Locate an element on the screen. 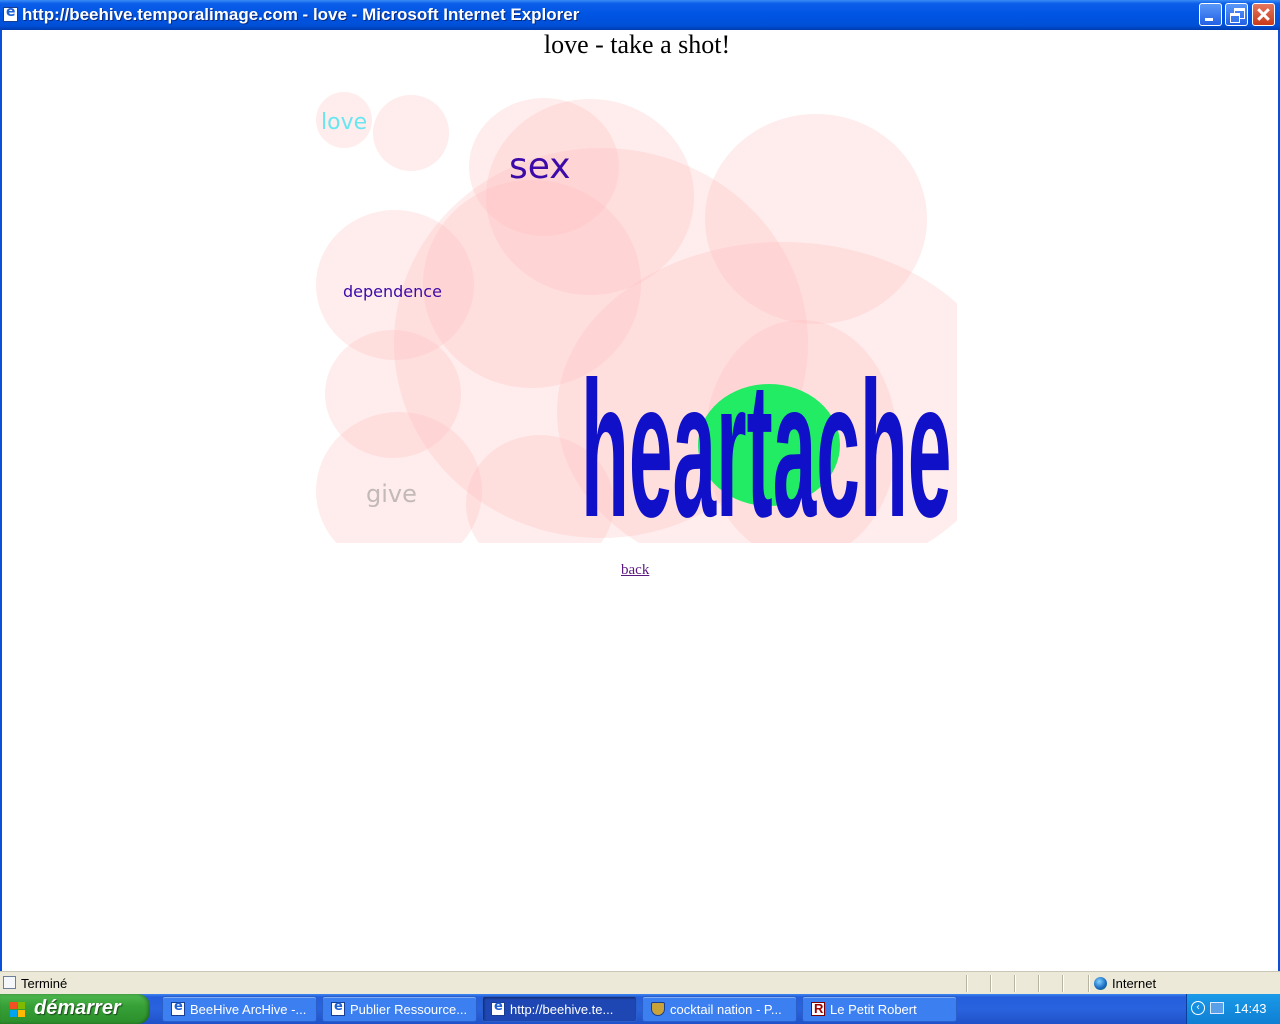  word-give: give is located at coordinates (391, 494).